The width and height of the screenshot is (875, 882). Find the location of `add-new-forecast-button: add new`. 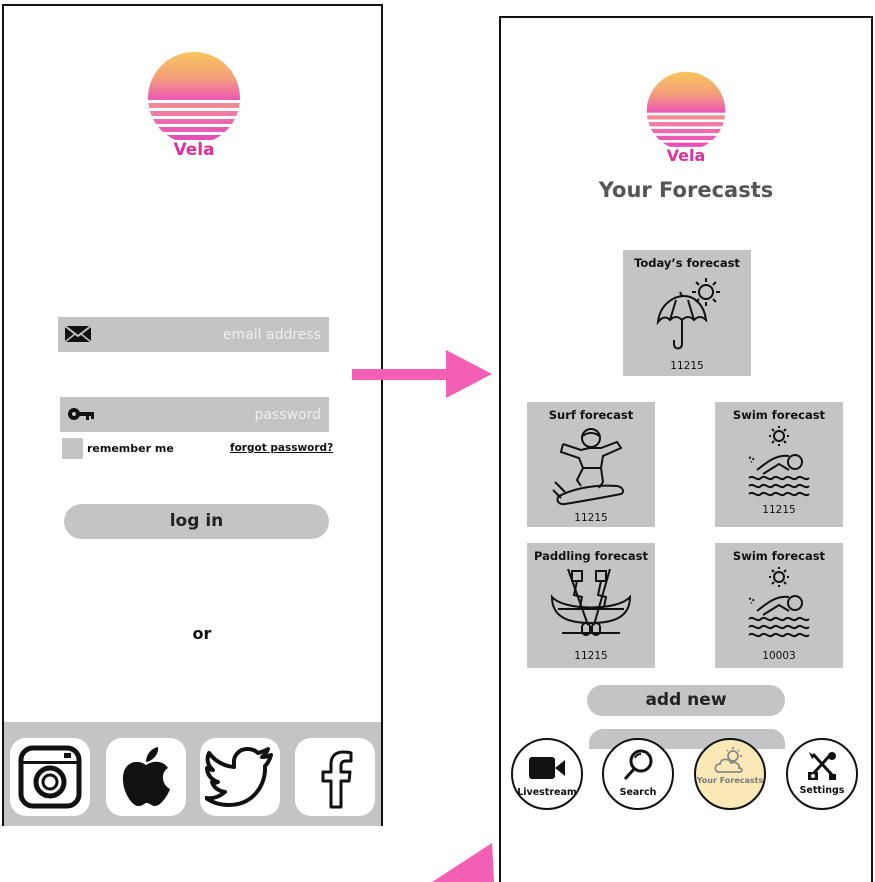

add-new-forecast-button: add new is located at coordinates (686, 700).